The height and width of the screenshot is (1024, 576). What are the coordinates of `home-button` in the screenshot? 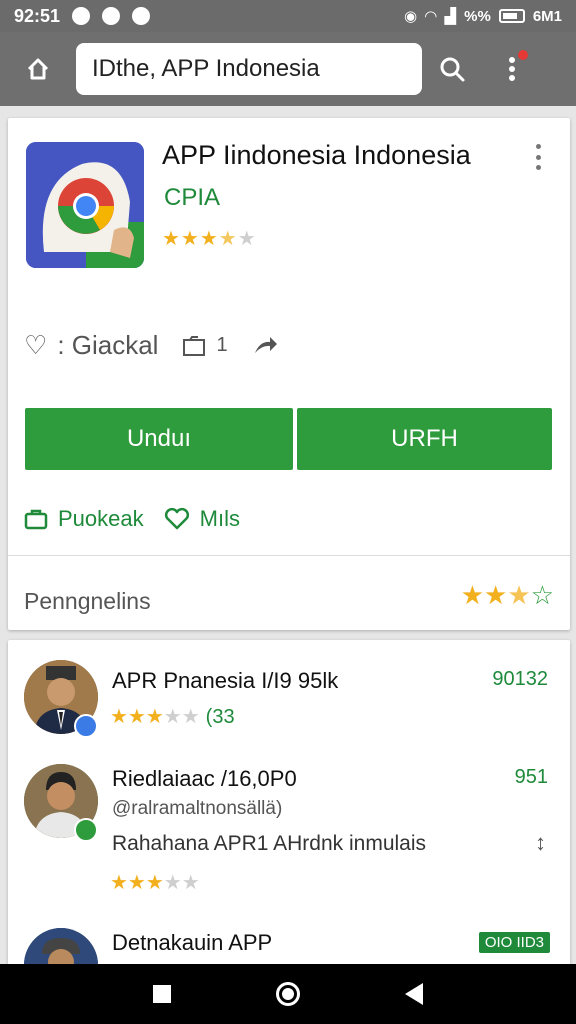 It's located at (38, 69).